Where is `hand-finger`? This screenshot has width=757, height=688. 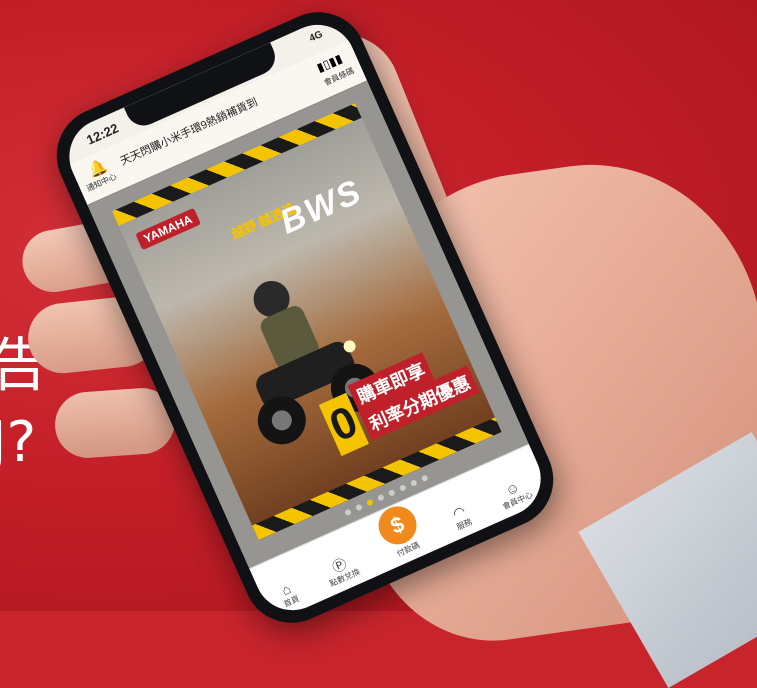 hand-finger is located at coordinates (115, 423).